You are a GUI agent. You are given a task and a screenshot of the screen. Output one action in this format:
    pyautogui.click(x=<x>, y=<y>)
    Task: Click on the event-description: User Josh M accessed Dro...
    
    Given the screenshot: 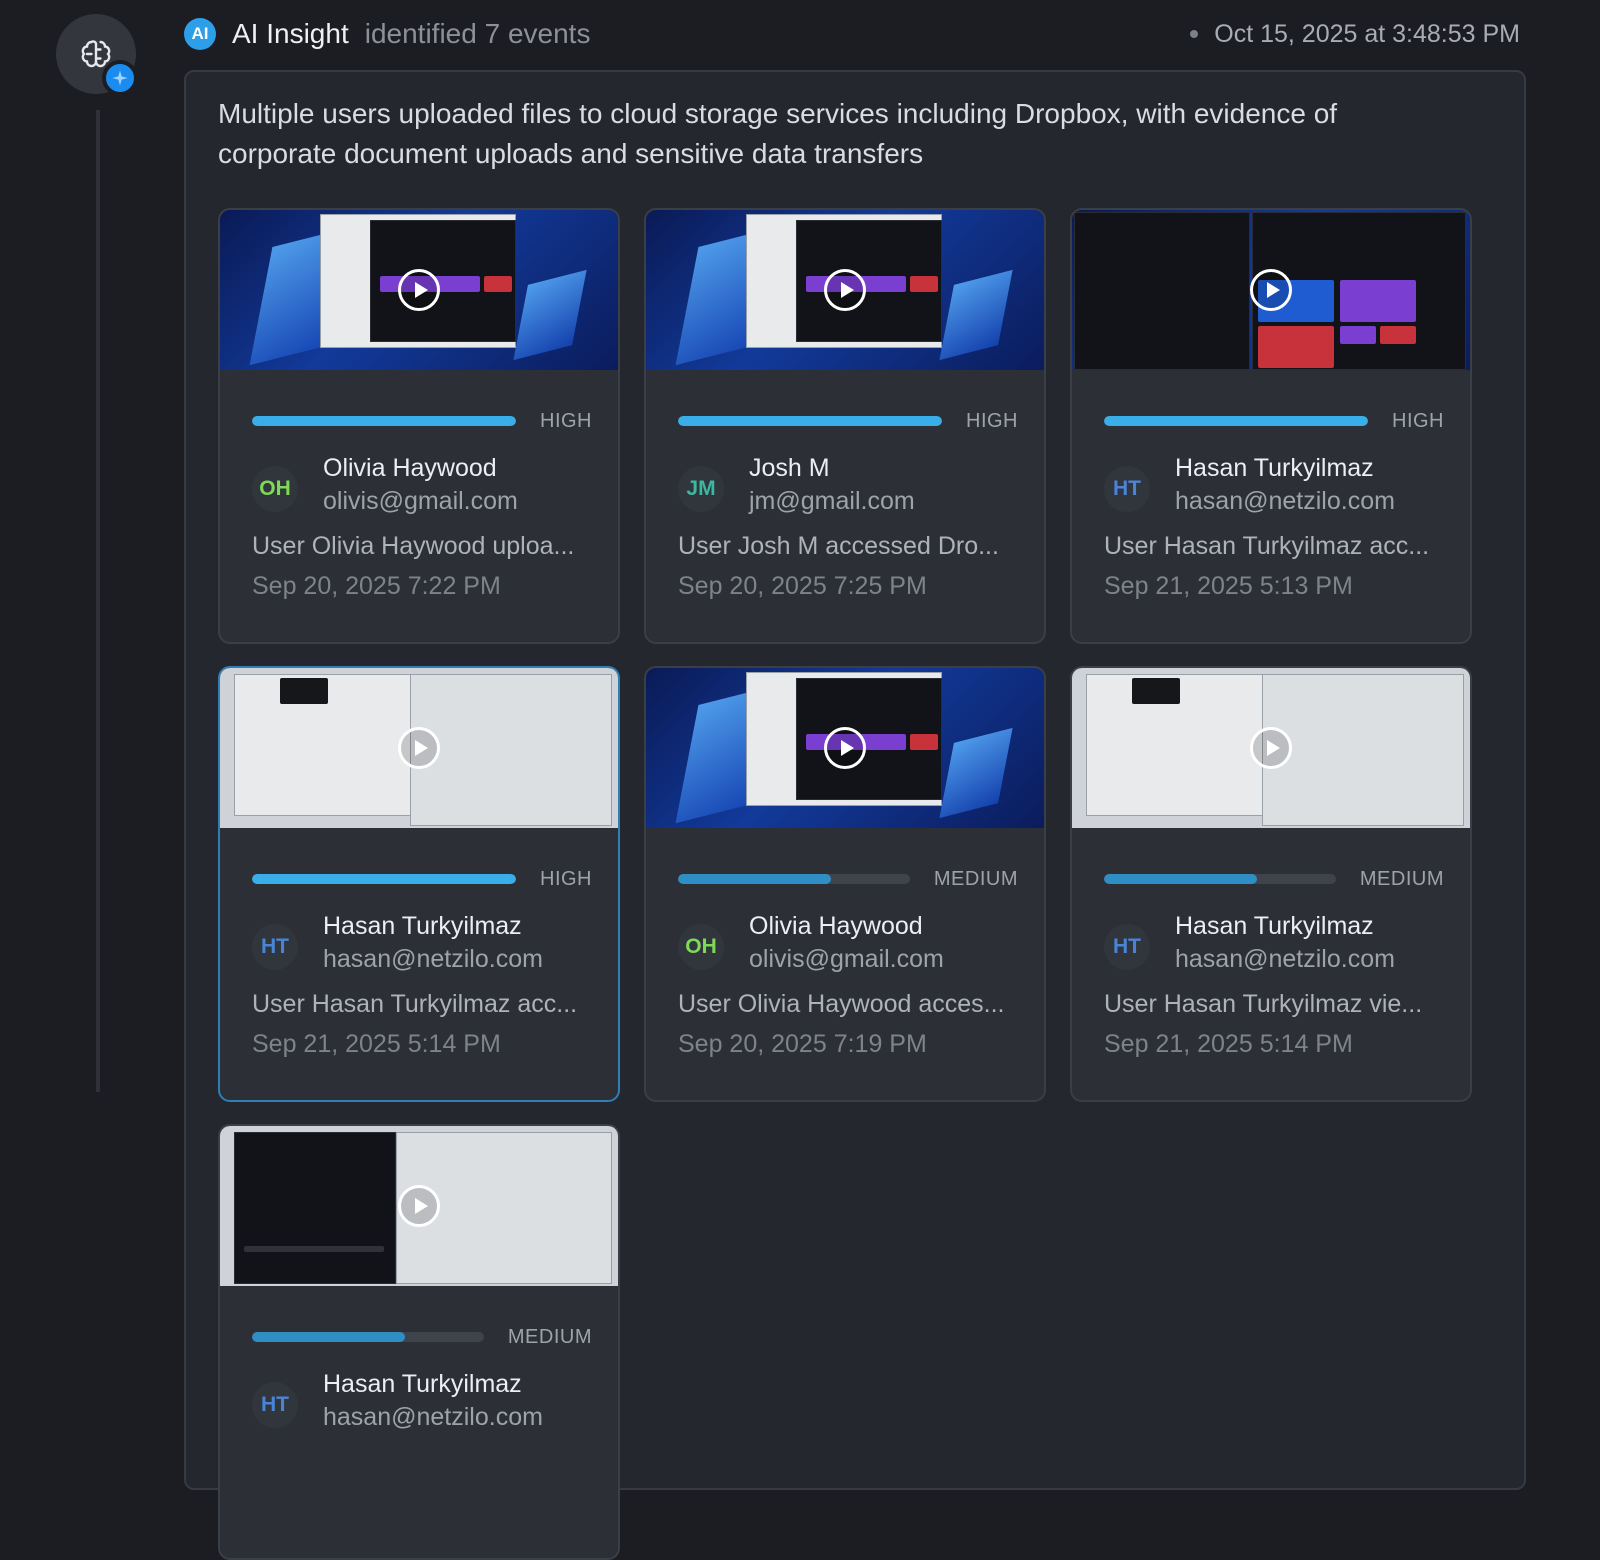 What is the action you would take?
    pyautogui.click(x=838, y=546)
    